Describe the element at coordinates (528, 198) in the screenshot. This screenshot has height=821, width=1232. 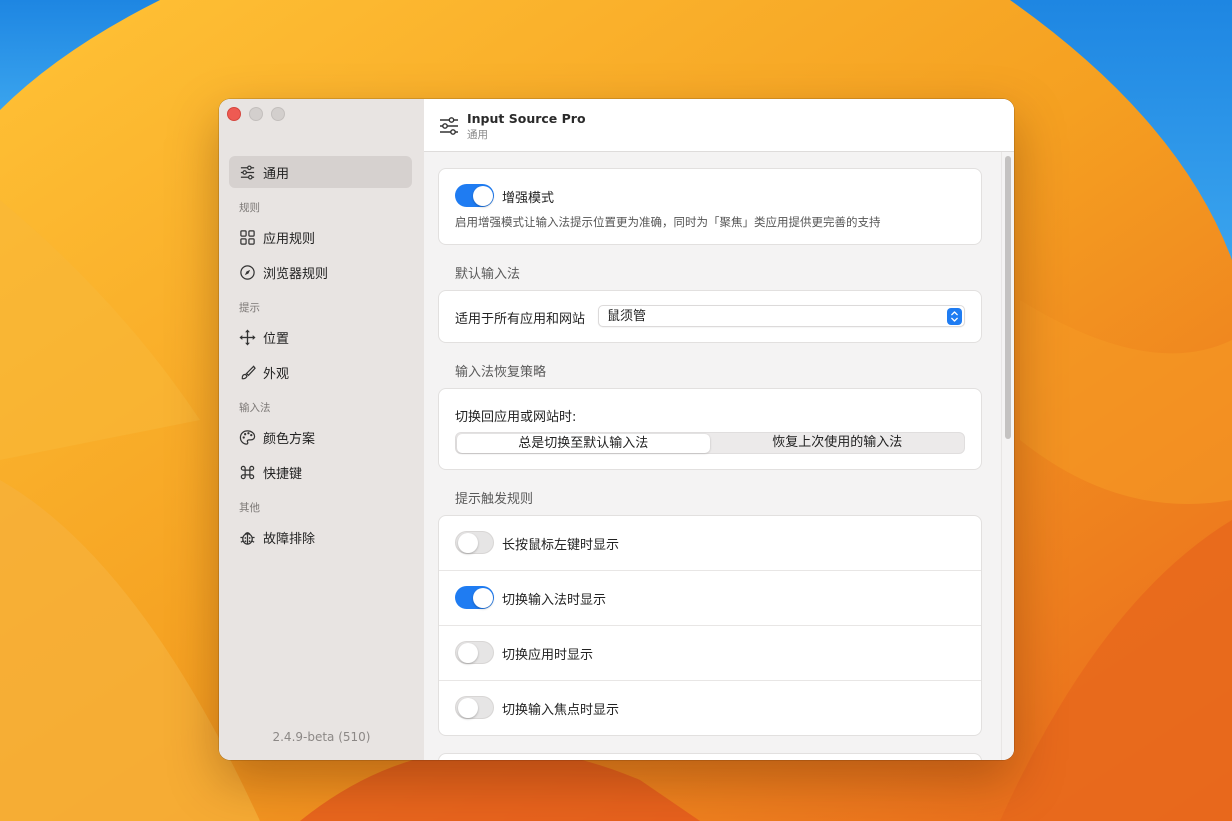
I see `enhanced-mode-title: 增强模式` at that location.